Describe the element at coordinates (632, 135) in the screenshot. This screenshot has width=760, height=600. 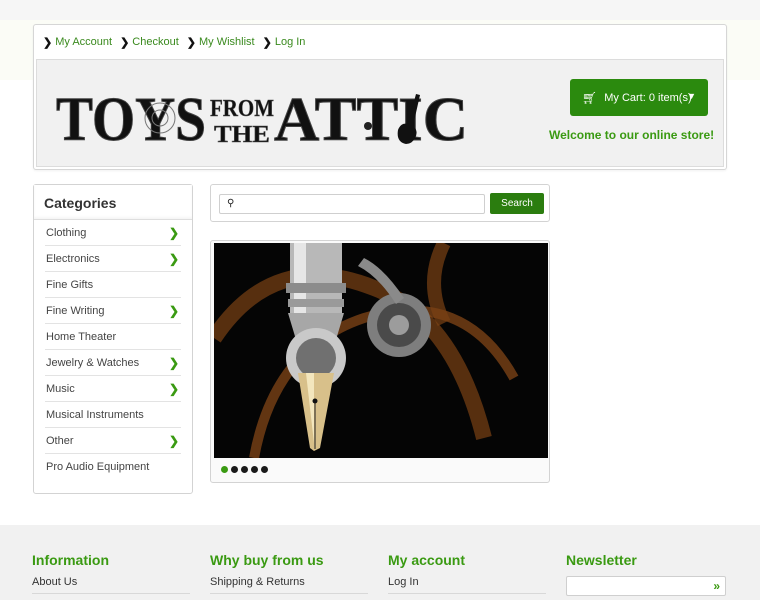
I see `welcome-message: Welcome to our online store!` at that location.